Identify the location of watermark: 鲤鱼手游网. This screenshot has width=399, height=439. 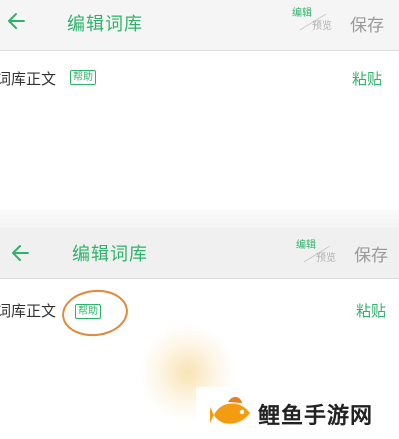
(297, 413).